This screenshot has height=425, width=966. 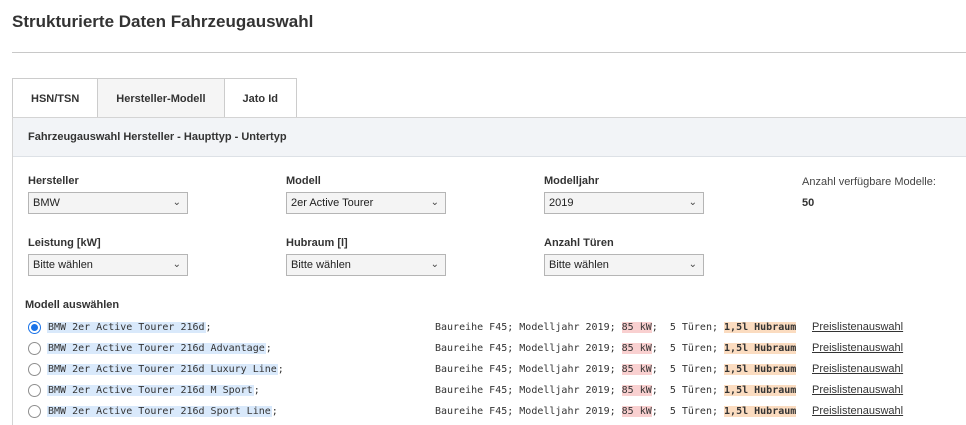 I want to click on modell-value: 2er Active Tourer, so click(x=332, y=203).